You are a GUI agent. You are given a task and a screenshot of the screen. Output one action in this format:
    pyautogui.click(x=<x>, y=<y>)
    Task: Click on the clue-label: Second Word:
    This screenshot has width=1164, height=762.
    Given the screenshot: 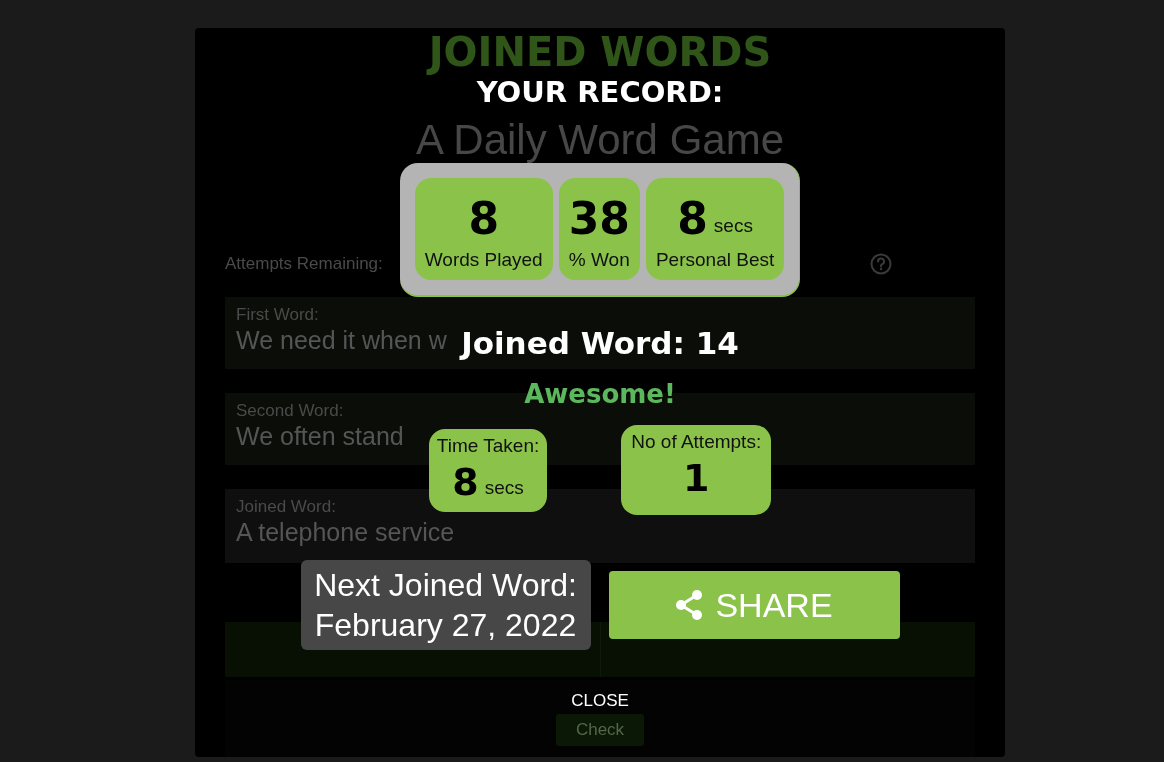 What is the action you would take?
    pyautogui.click(x=290, y=411)
    